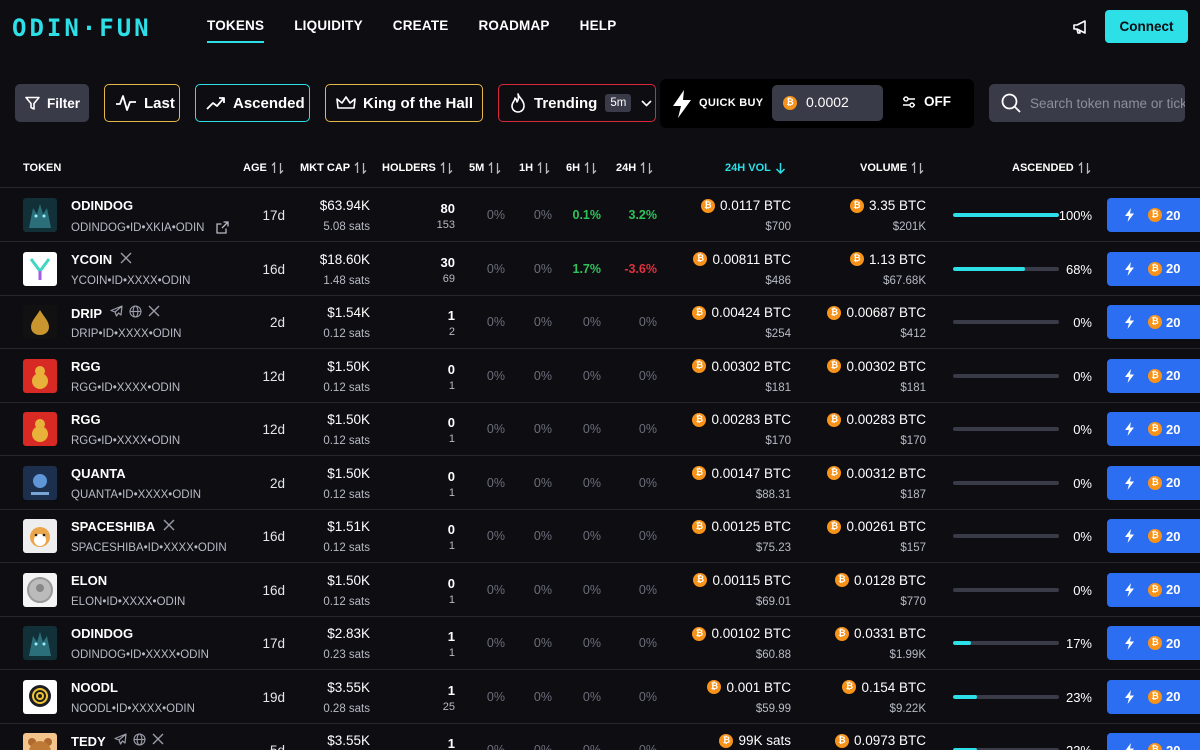 The image size is (1200, 750). I want to click on trending-up-icon, so click(215, 103).